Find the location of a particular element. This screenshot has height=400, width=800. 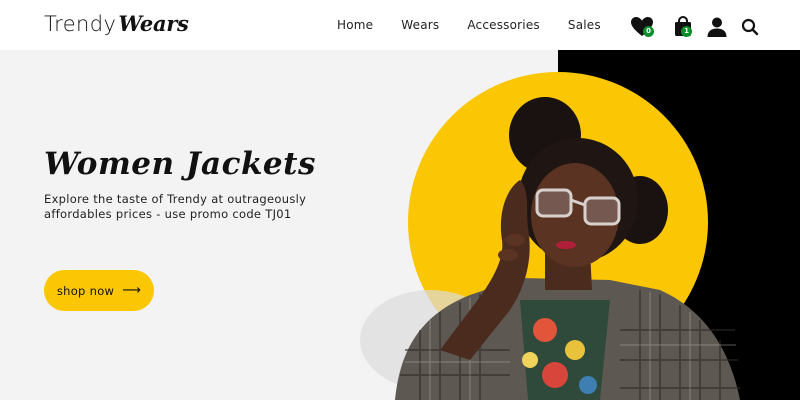

shop-now-button: shop now ⟶ is located at coordinates (99, 290).